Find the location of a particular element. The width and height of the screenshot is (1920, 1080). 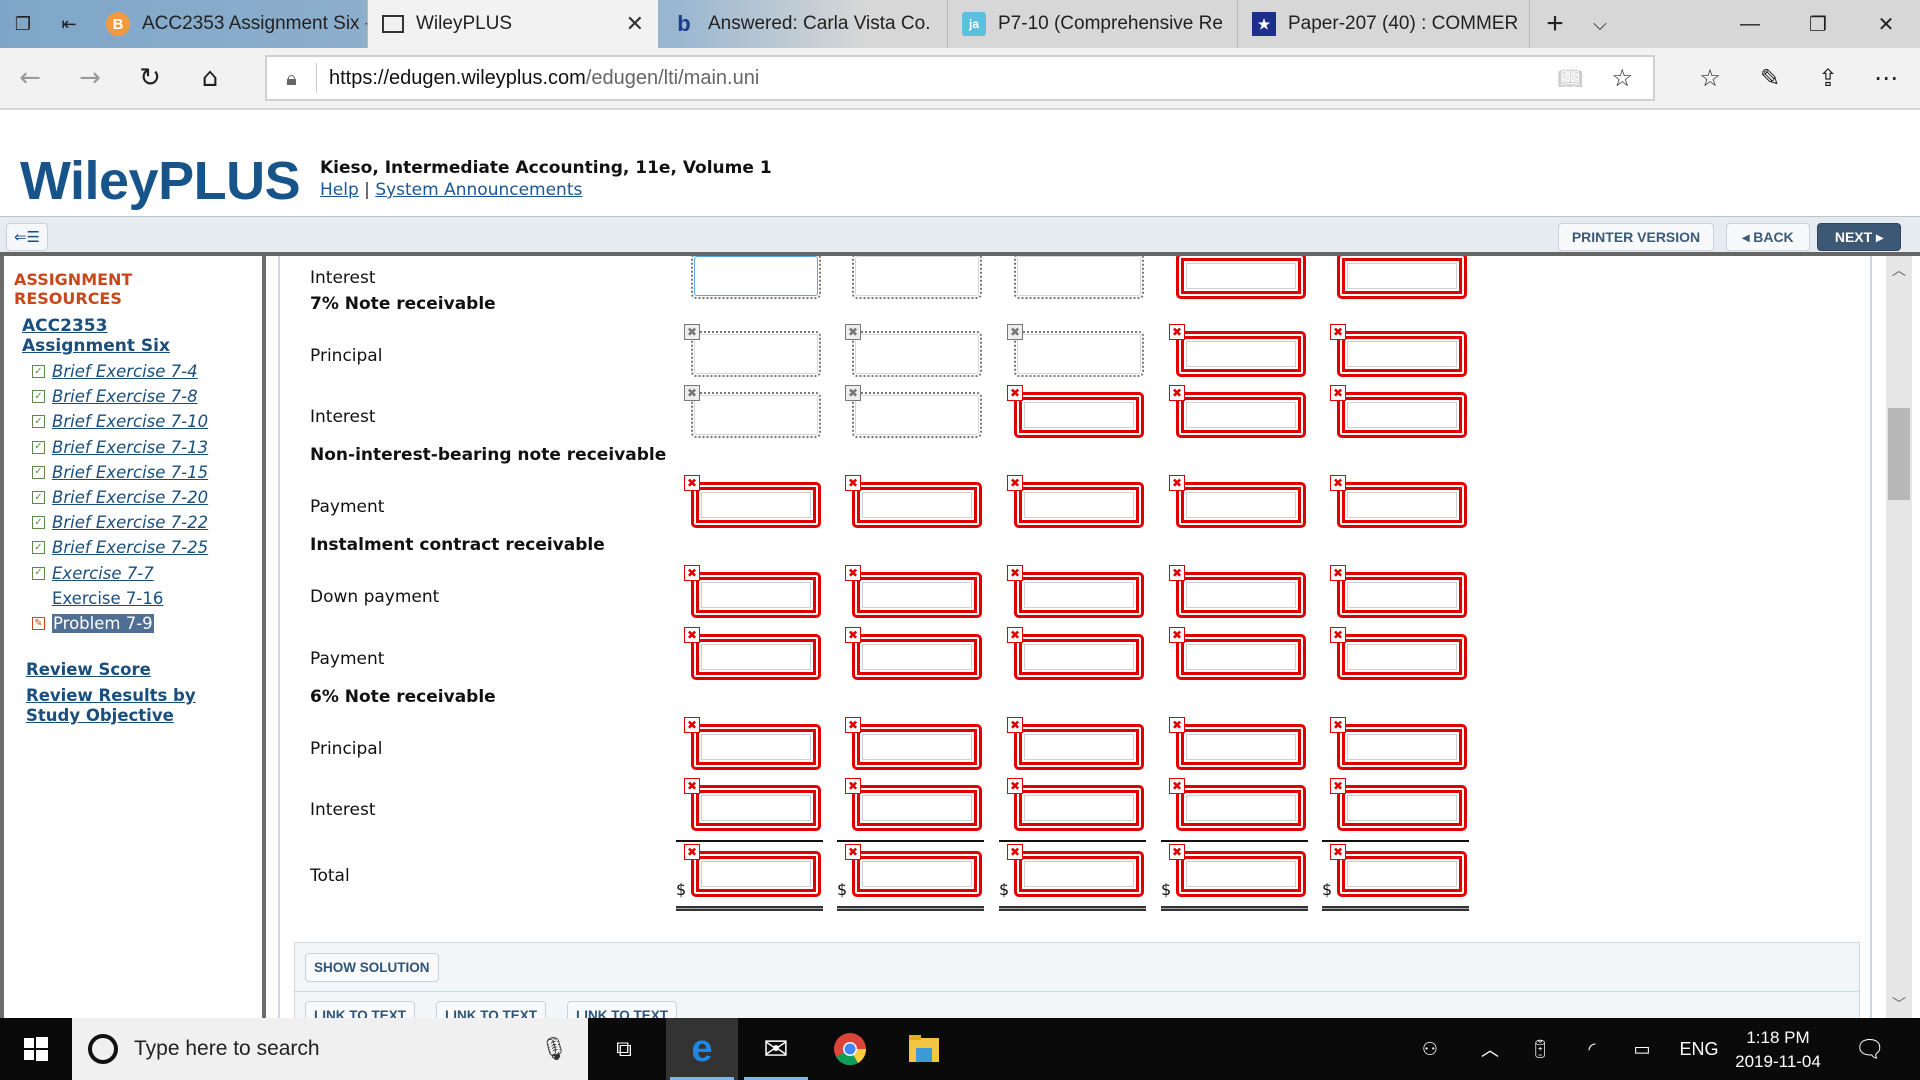

favorite-star-icon: ☆ is located at coordinates (1622, 78).